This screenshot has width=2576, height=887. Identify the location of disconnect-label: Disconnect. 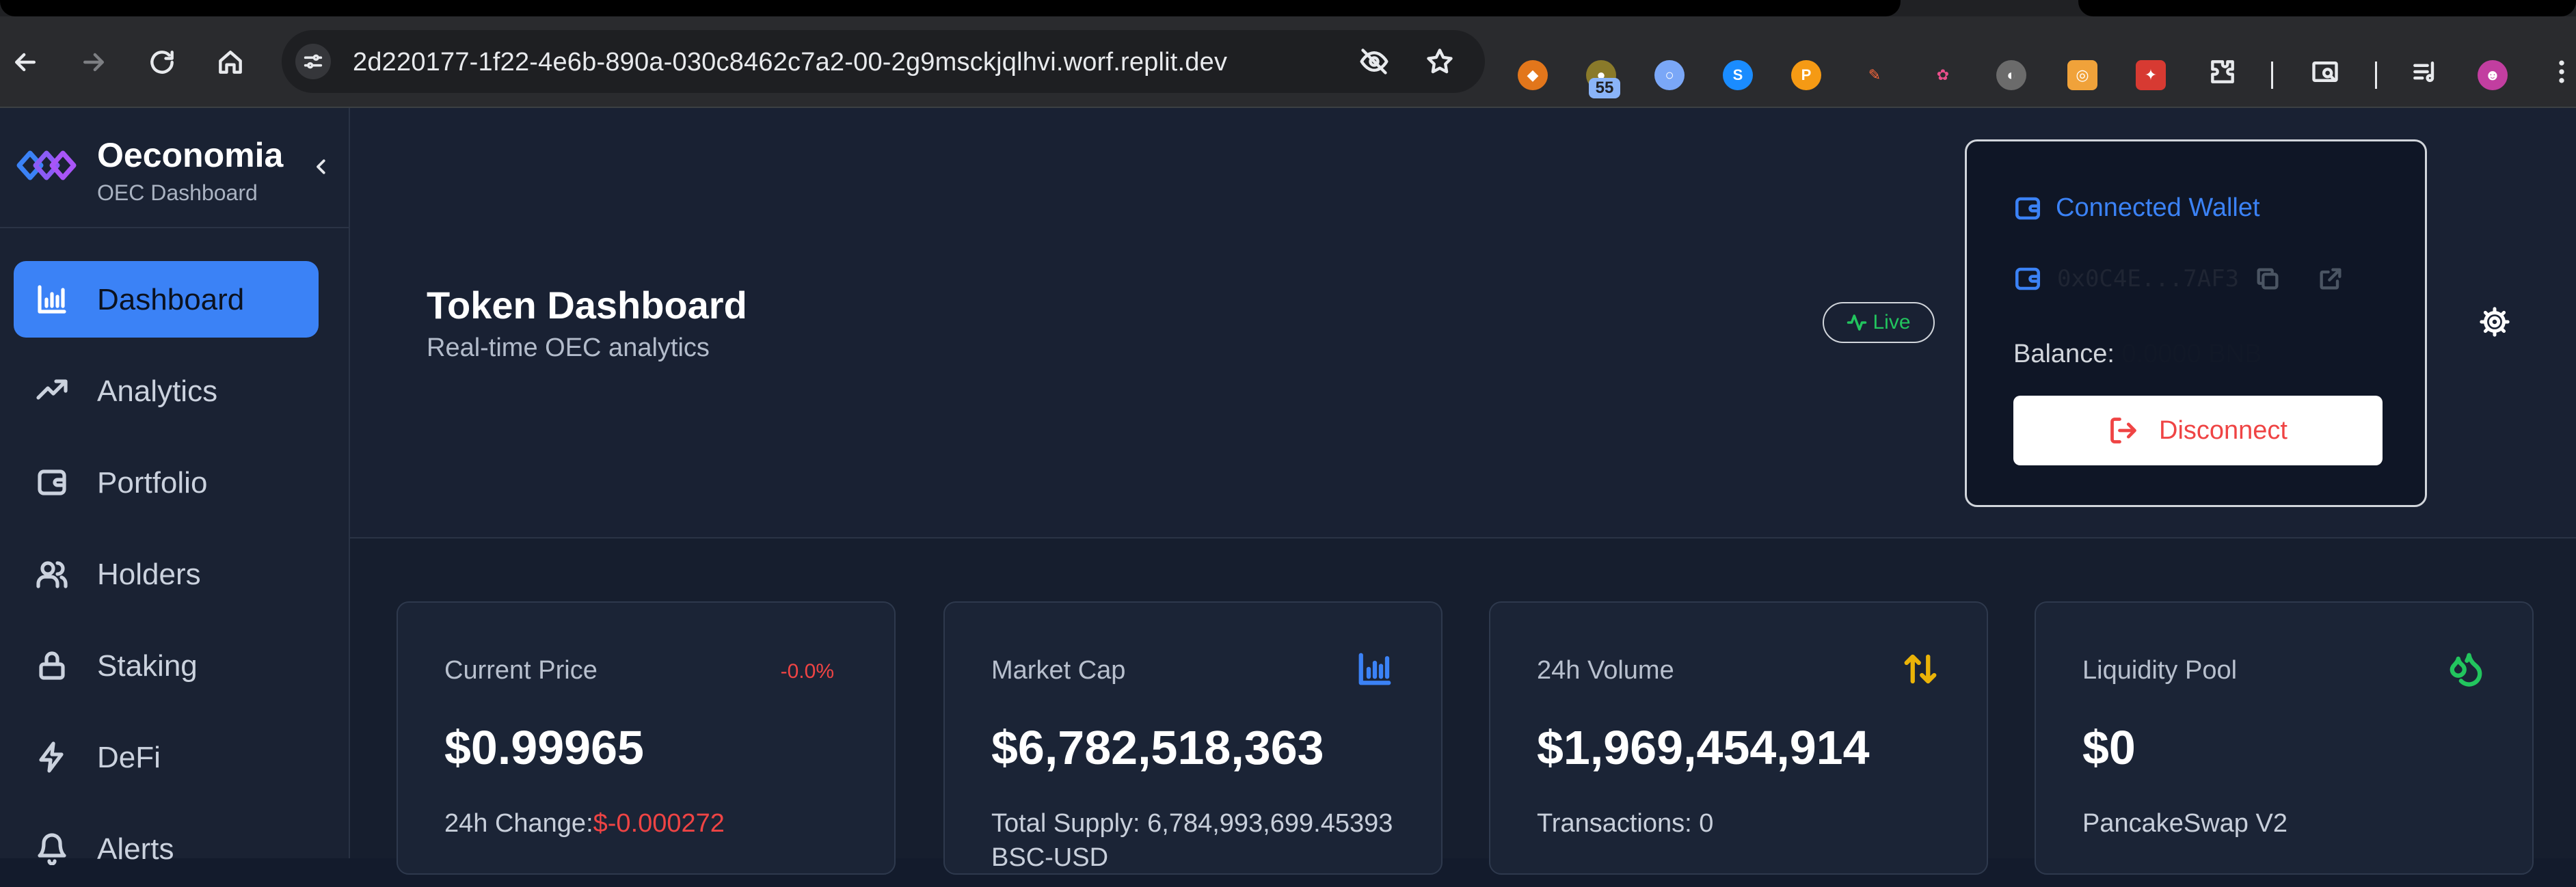
(2223, 430).